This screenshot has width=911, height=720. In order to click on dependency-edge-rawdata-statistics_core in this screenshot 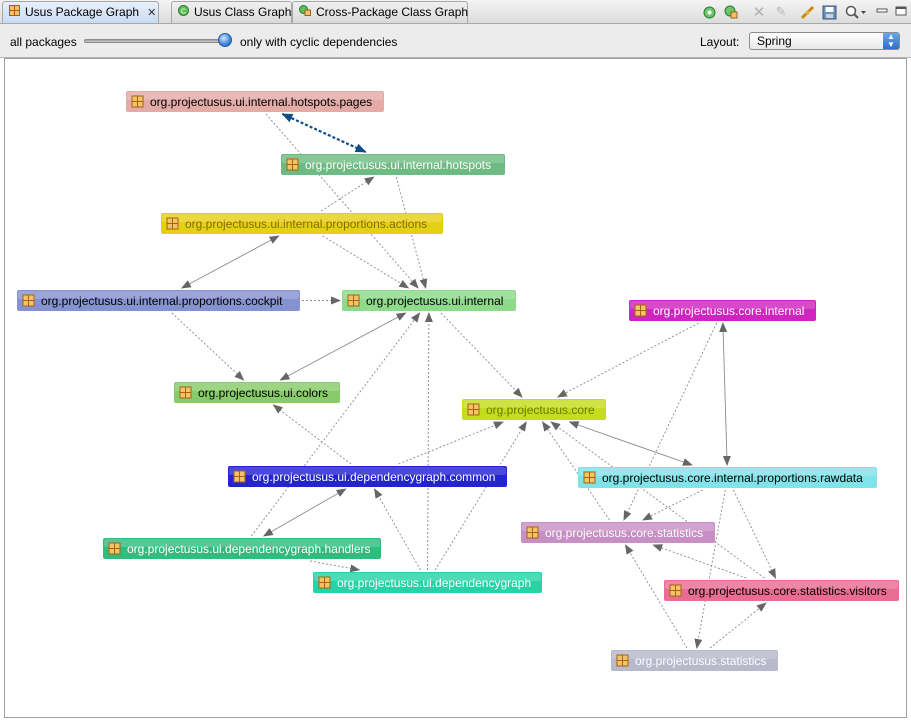, I will do `click(672, 505)`.